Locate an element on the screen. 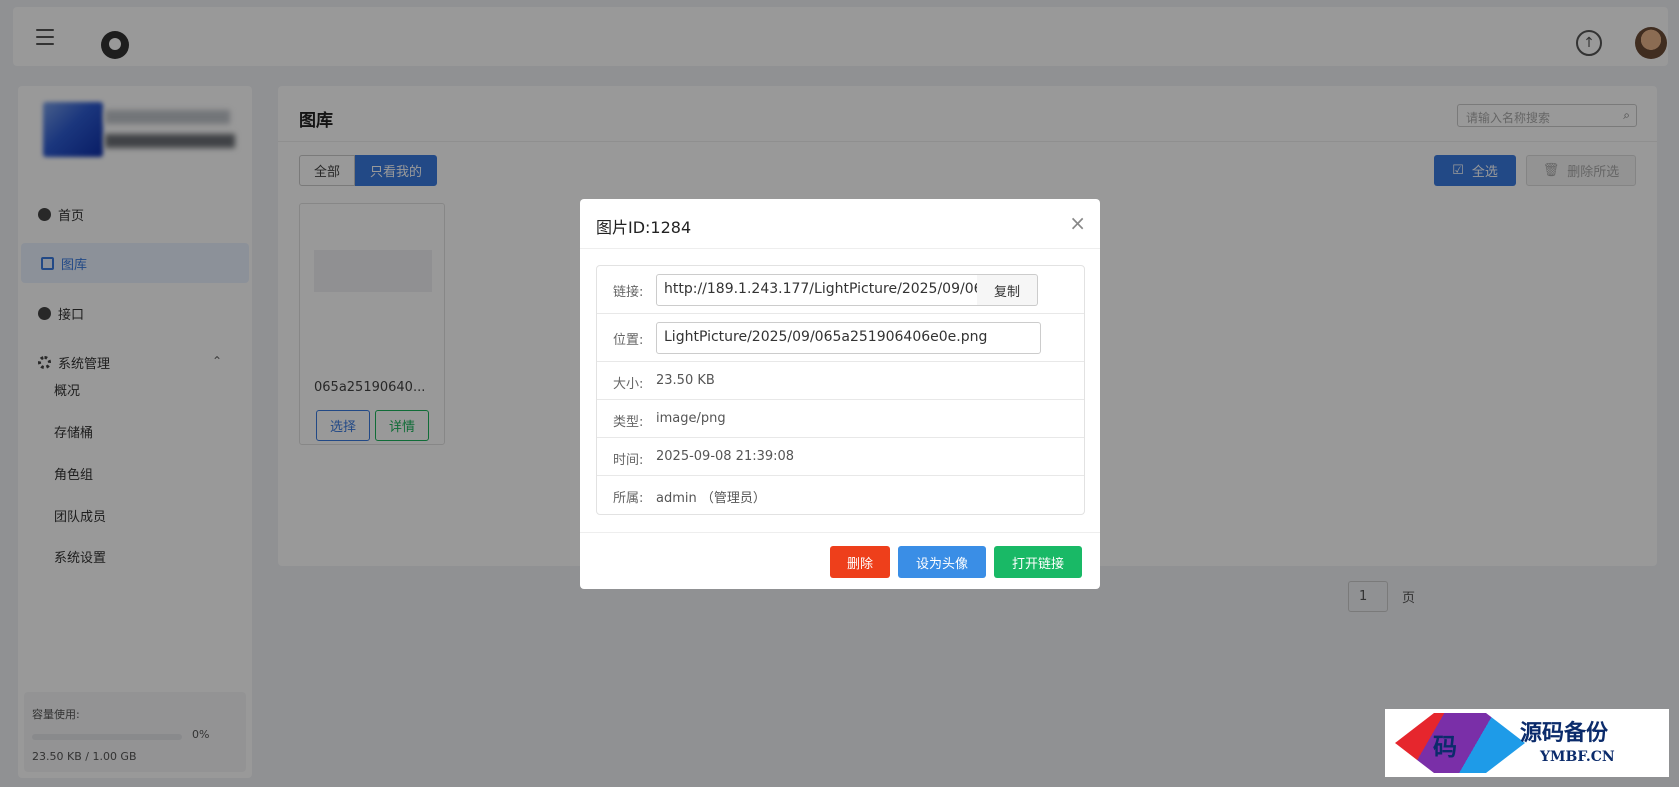  owner-label: 所属: is located at coordinates (628, 498).